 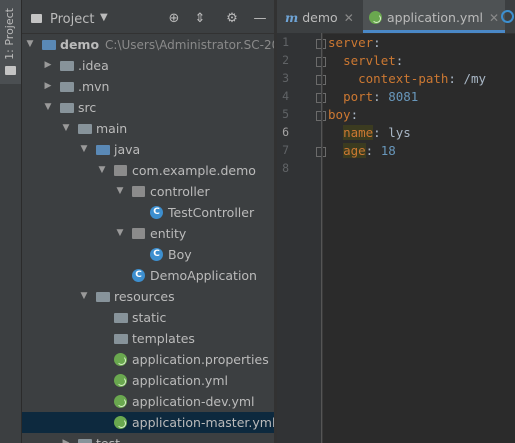 What do you see at coordinates (193, 401) in the screenshot?
I see `tree-item-label: application-dev.yml` at bounding box center [193, 401].